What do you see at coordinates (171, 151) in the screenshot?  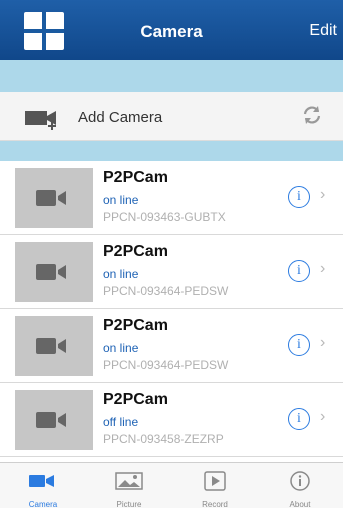 I see `list-band` at bounding box center [171, 151].